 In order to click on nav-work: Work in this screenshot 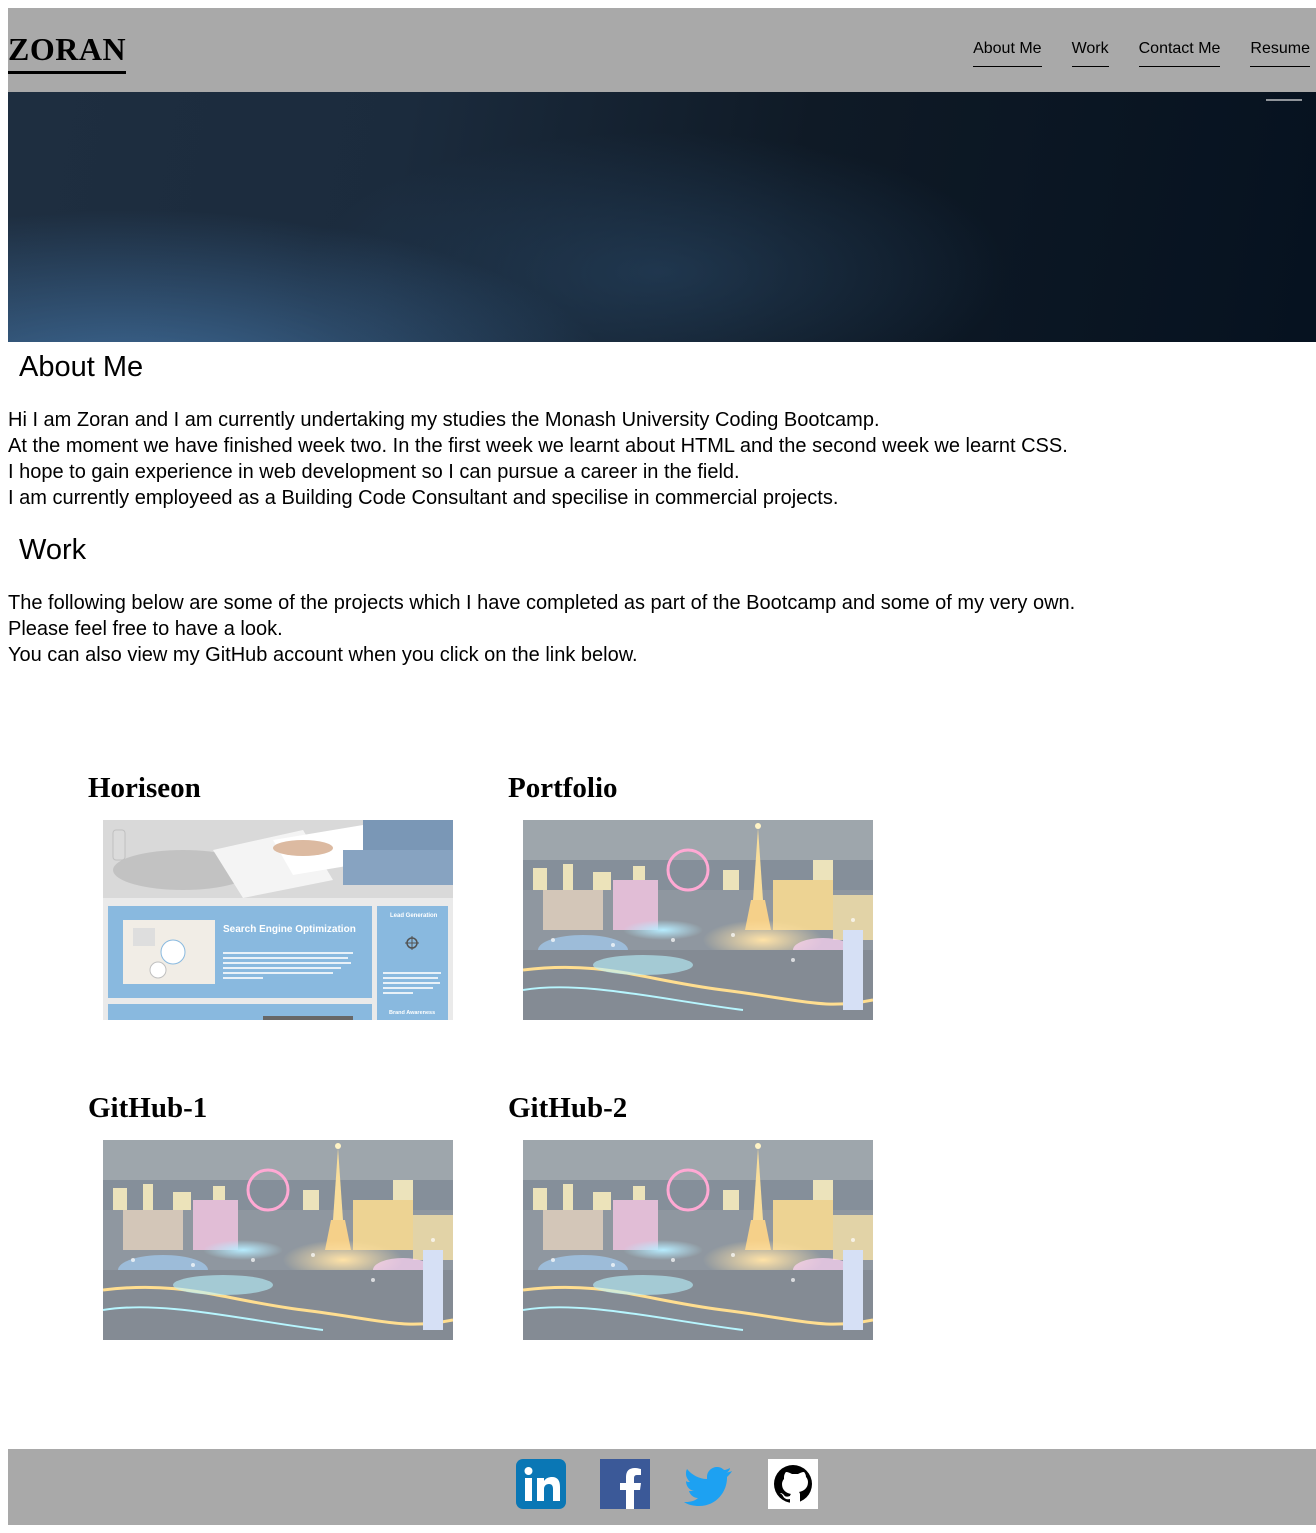, I will do `click(1090, 52)`.